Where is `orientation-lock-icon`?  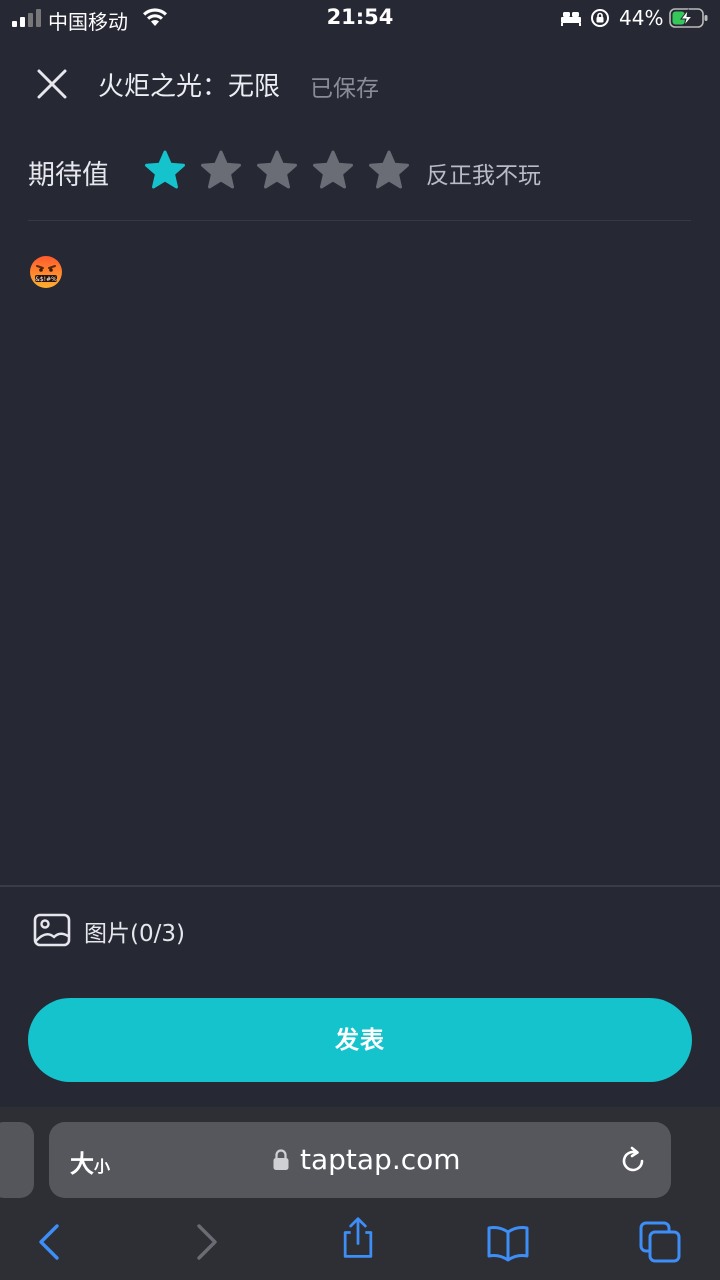
orientation-lock-icon is located at coordinates (600, 18).